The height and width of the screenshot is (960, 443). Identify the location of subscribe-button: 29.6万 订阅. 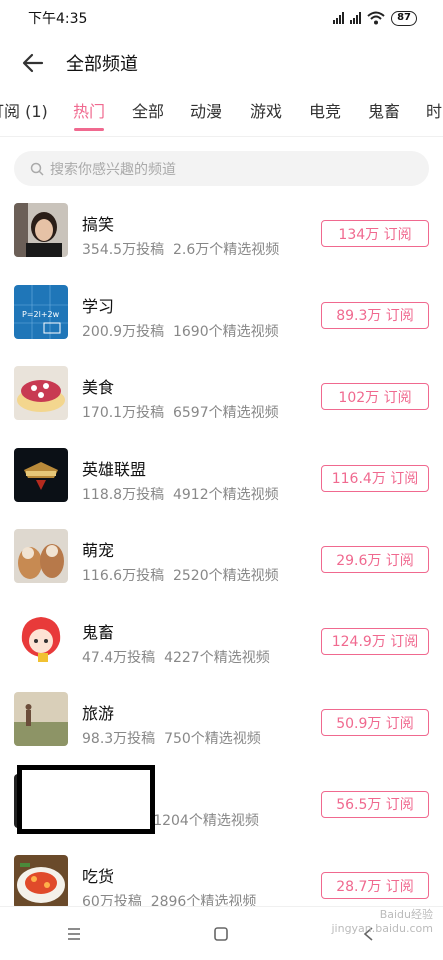
(375, 559).